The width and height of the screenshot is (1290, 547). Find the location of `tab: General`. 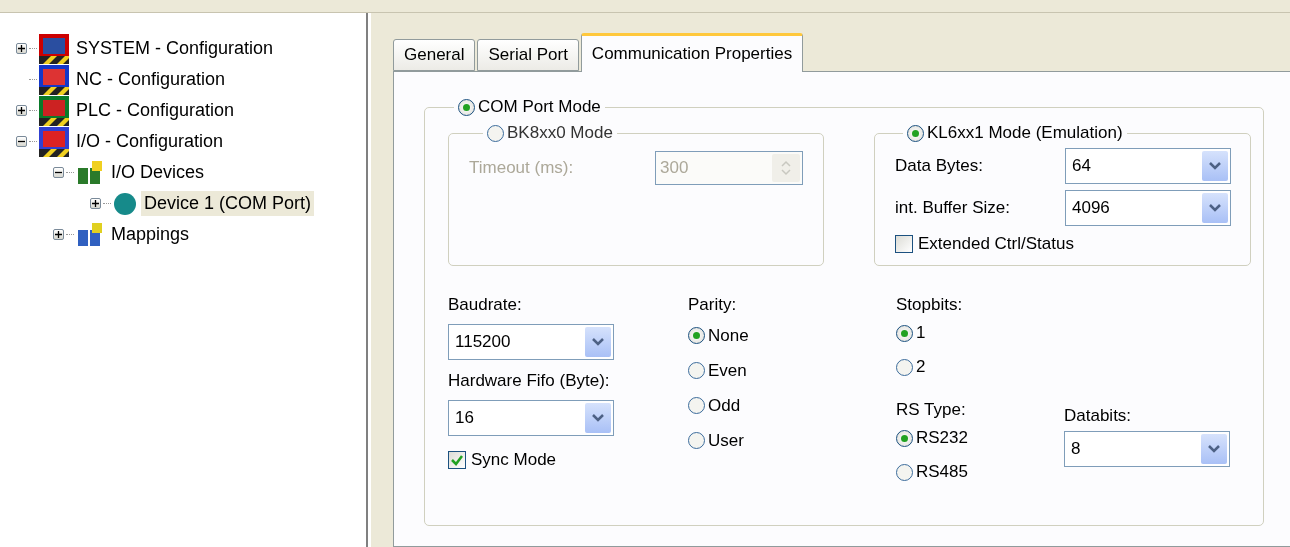

tab: General is located at coordinates (434, 55).